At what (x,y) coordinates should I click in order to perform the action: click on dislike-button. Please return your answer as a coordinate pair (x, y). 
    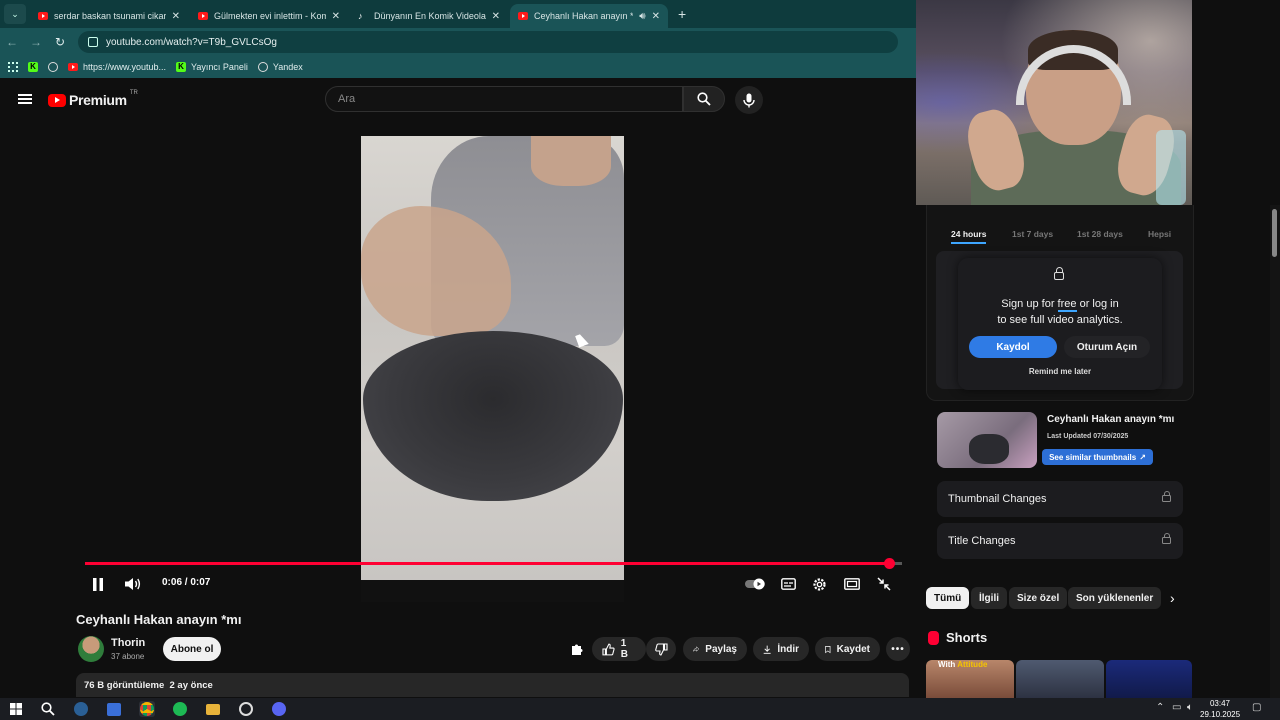
    Looking at the image, I should click on (661, 649).